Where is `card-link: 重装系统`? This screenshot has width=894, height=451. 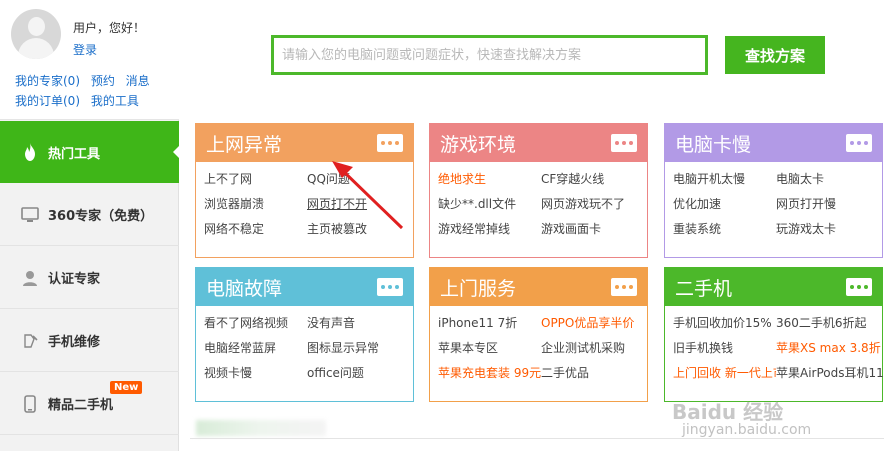
card-link: 重装系统 is located at coordinates (724, 229).